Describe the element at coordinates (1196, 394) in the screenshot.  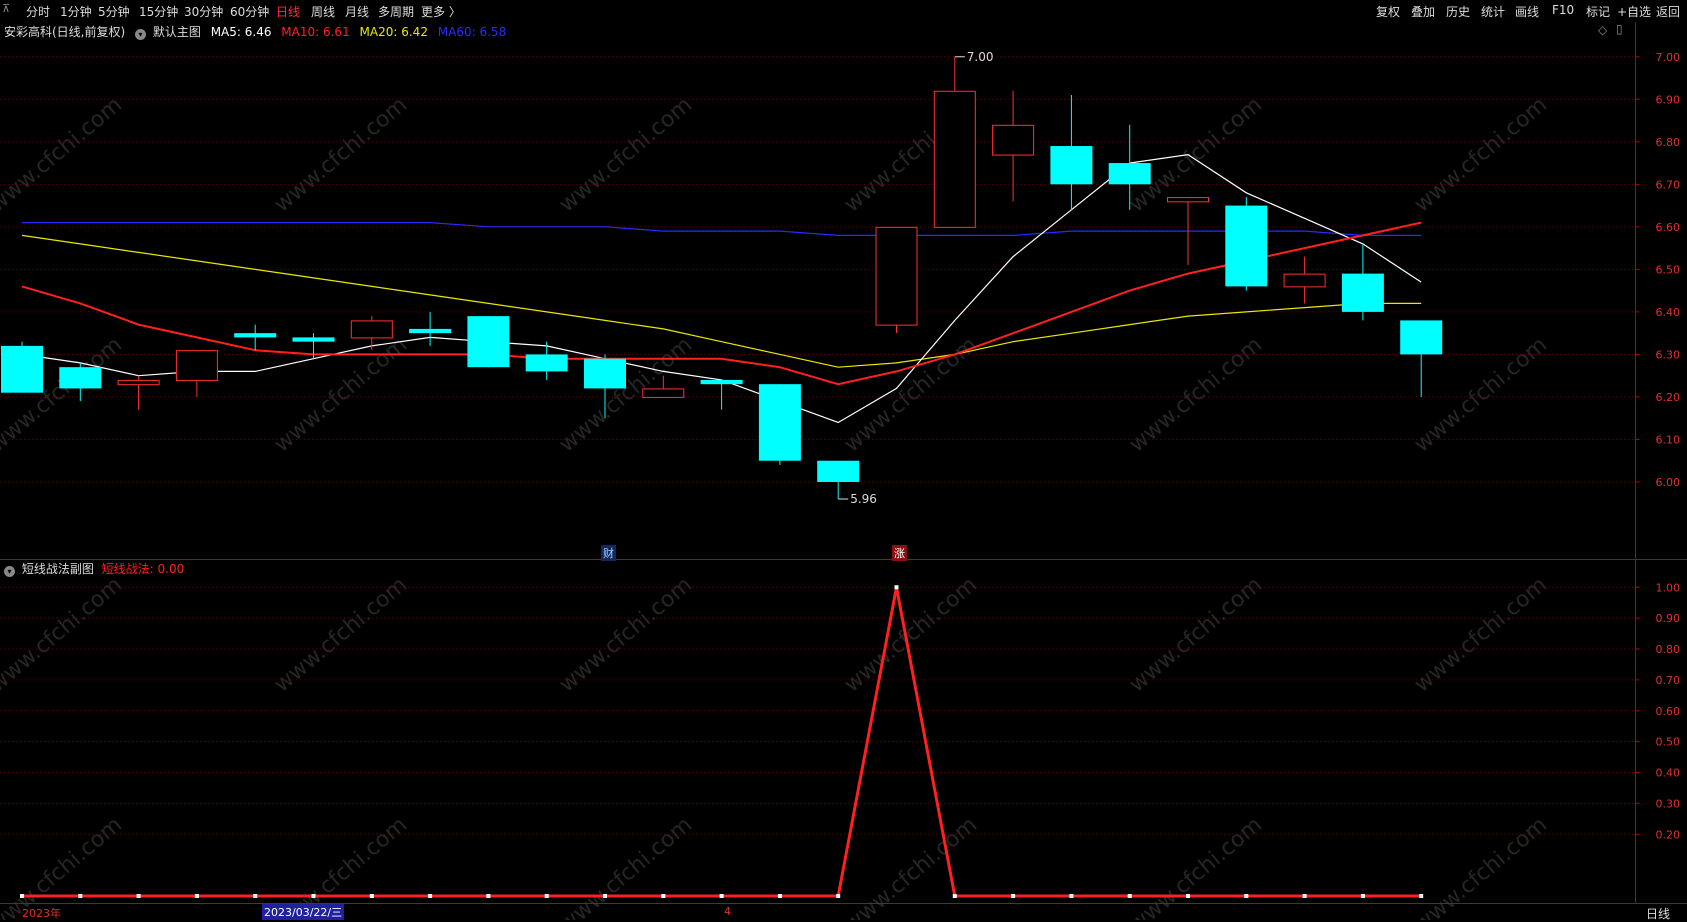
I see `watermark-1-4: www.cfchi.com` at that location.